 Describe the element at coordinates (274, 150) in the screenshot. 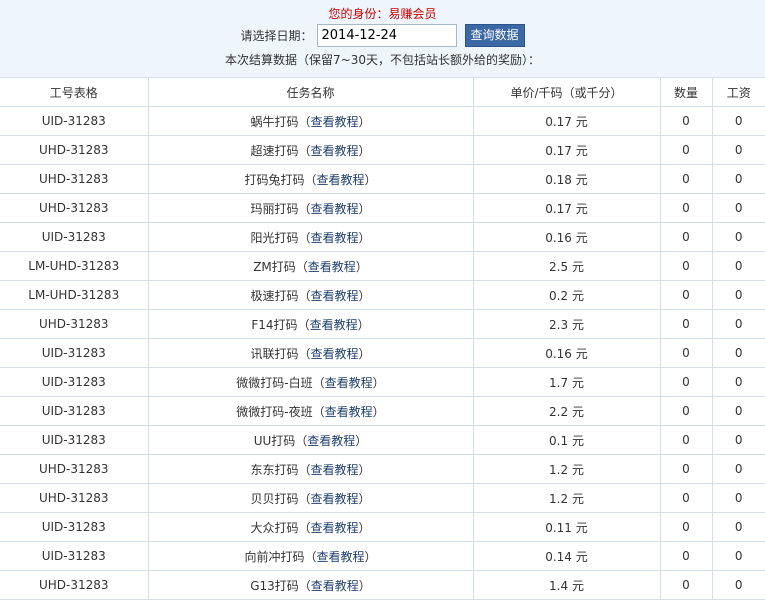

I see `task-name: 超速打码` at that location.